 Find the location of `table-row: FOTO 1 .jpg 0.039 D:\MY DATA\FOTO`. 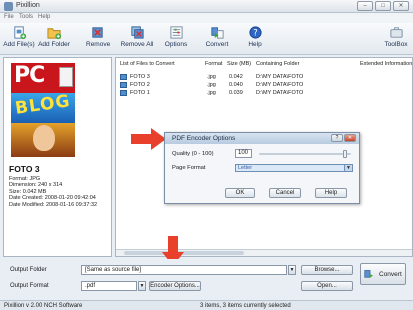

table-row: FOTO 1 .jpg 0.039 D:\MY DATA\FOTO is located at coordinates (264, 93).